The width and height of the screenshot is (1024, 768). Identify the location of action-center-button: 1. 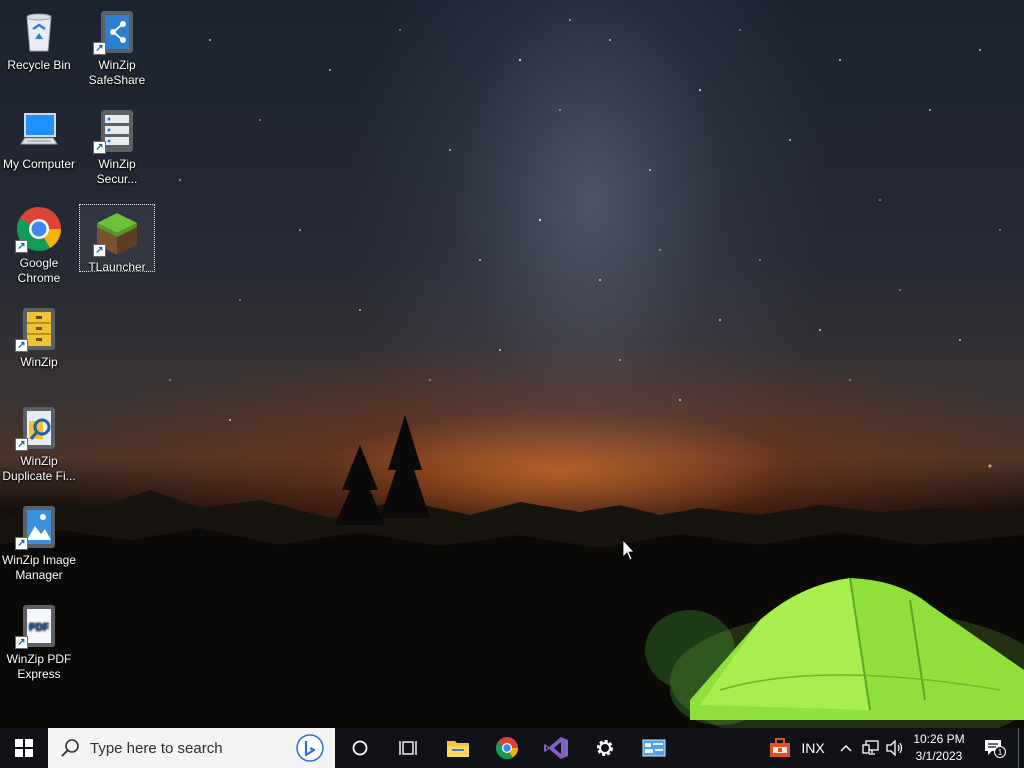
(995, 748).